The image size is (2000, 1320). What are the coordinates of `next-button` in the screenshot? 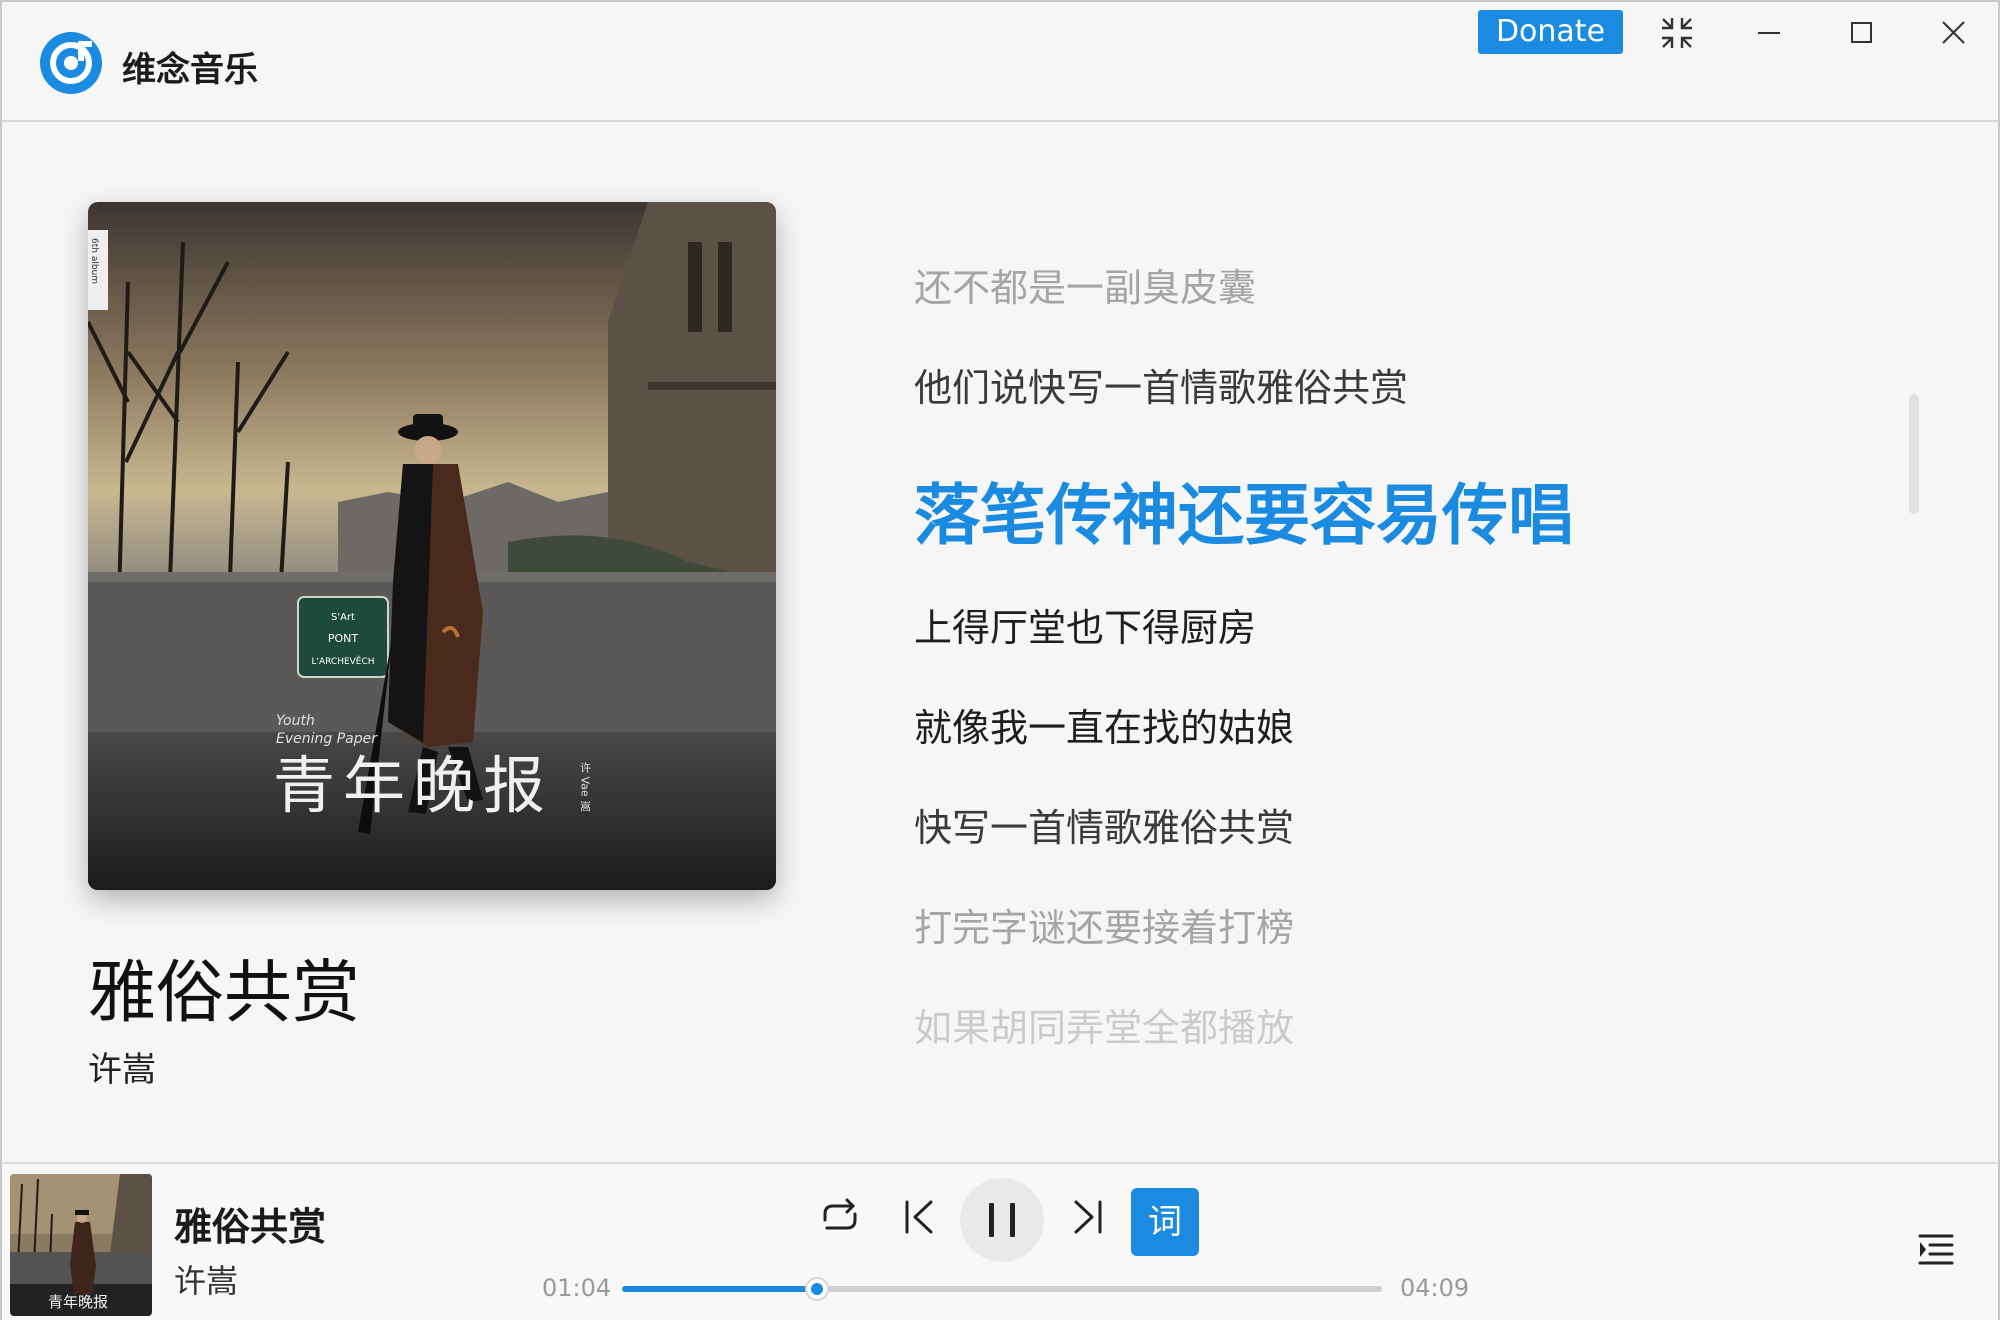 It's located at (1087, 1217).